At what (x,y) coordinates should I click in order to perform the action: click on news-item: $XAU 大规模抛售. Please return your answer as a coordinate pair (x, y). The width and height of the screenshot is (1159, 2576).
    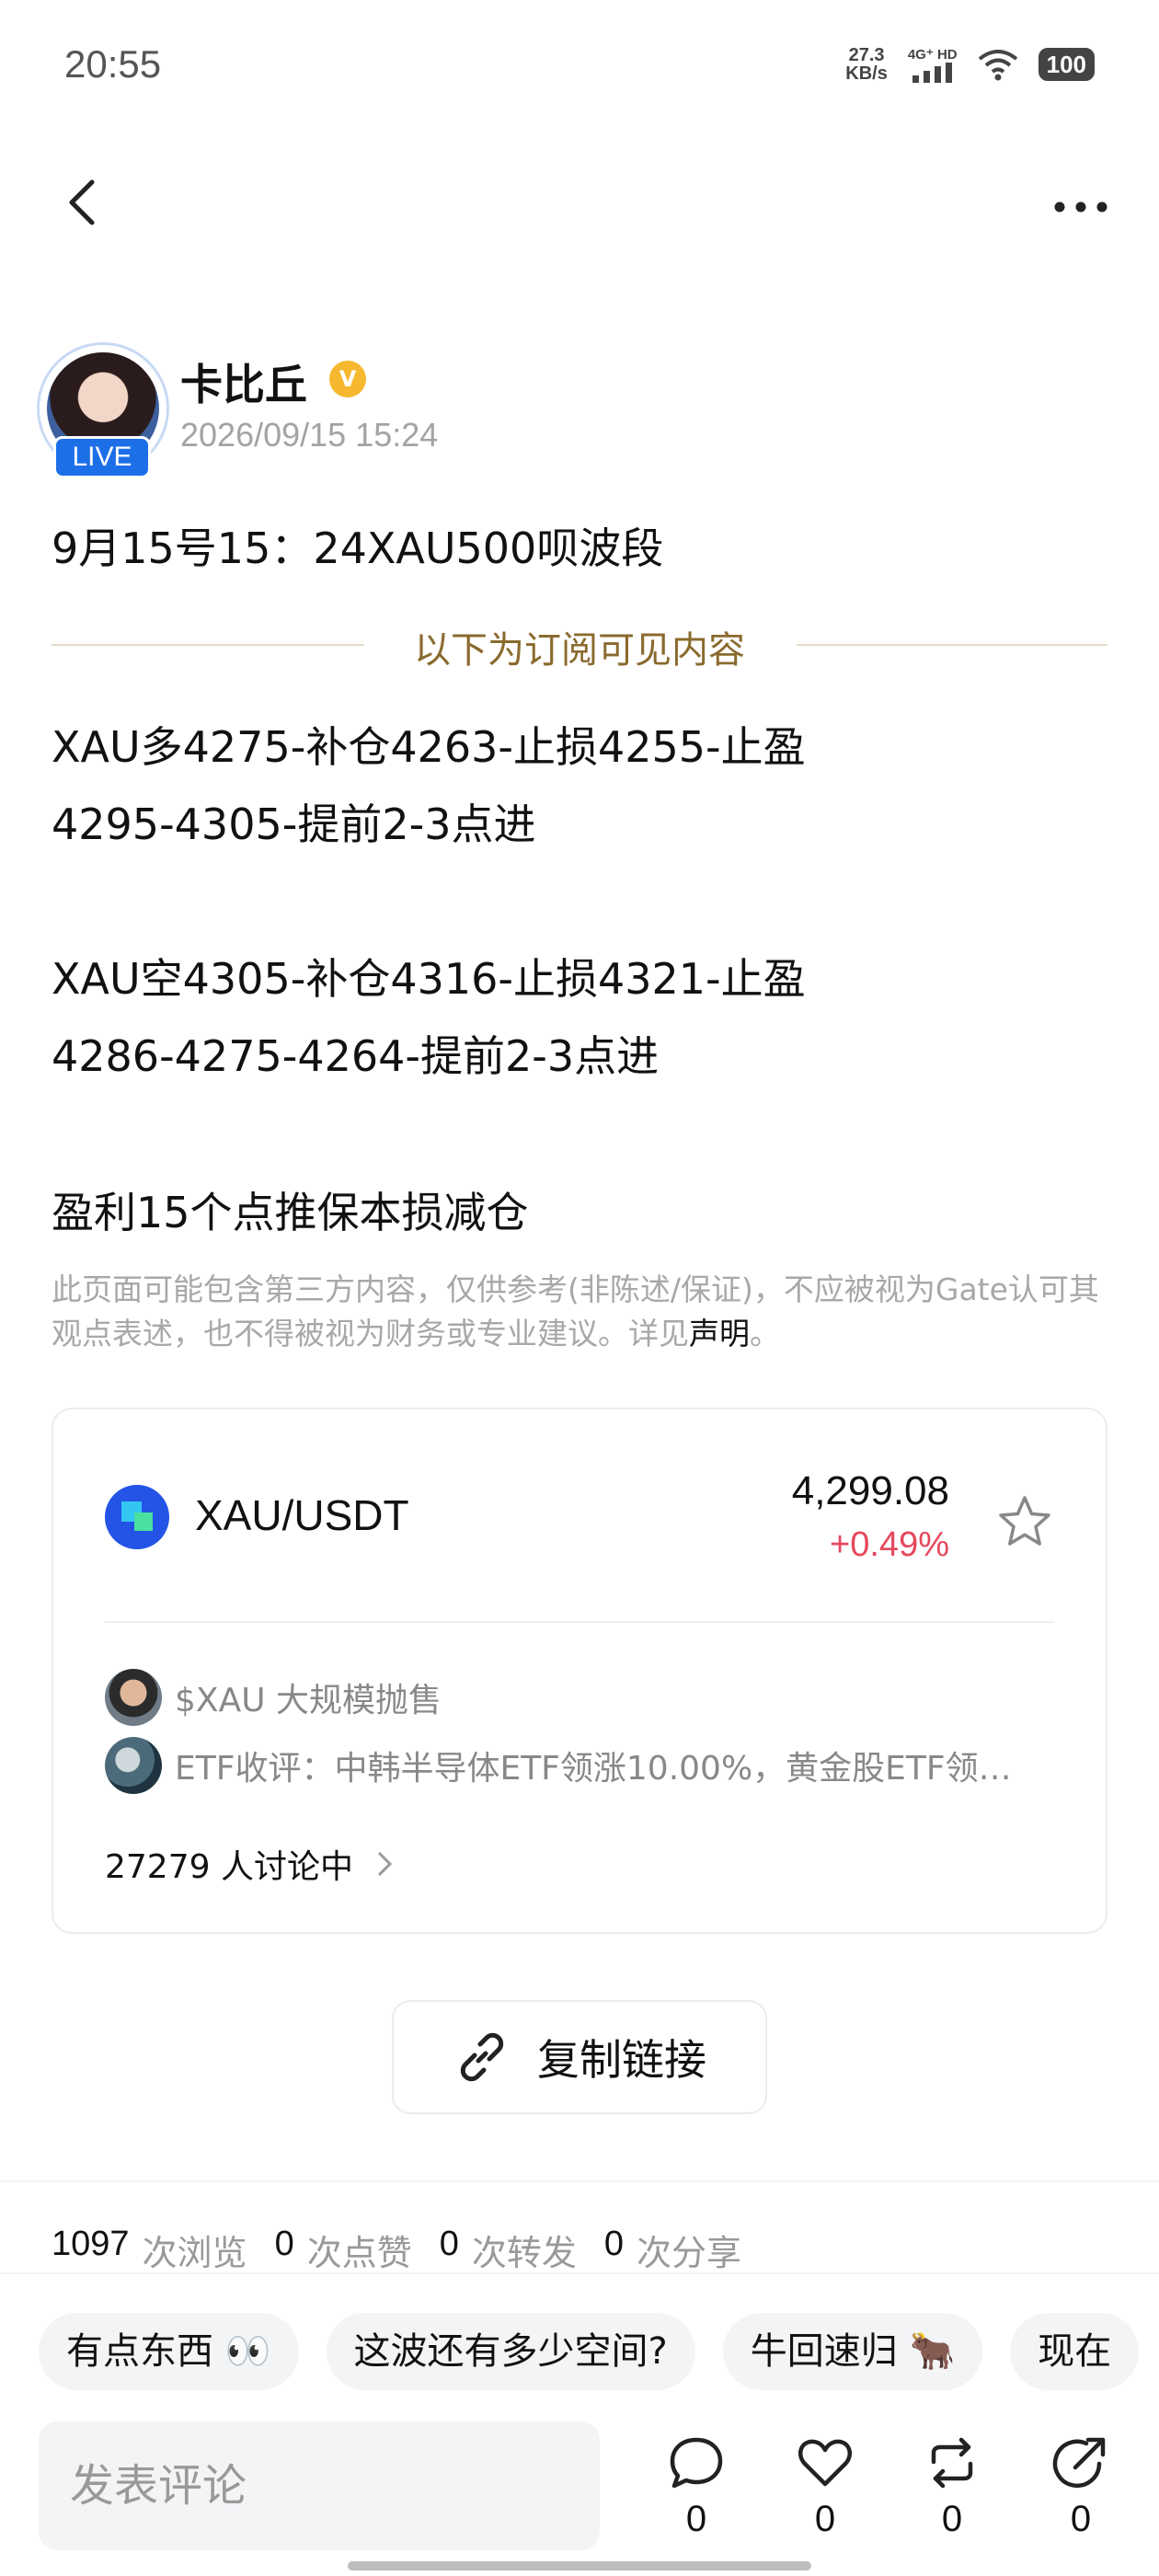
    Looking at the image, I should click on (583, 1697).